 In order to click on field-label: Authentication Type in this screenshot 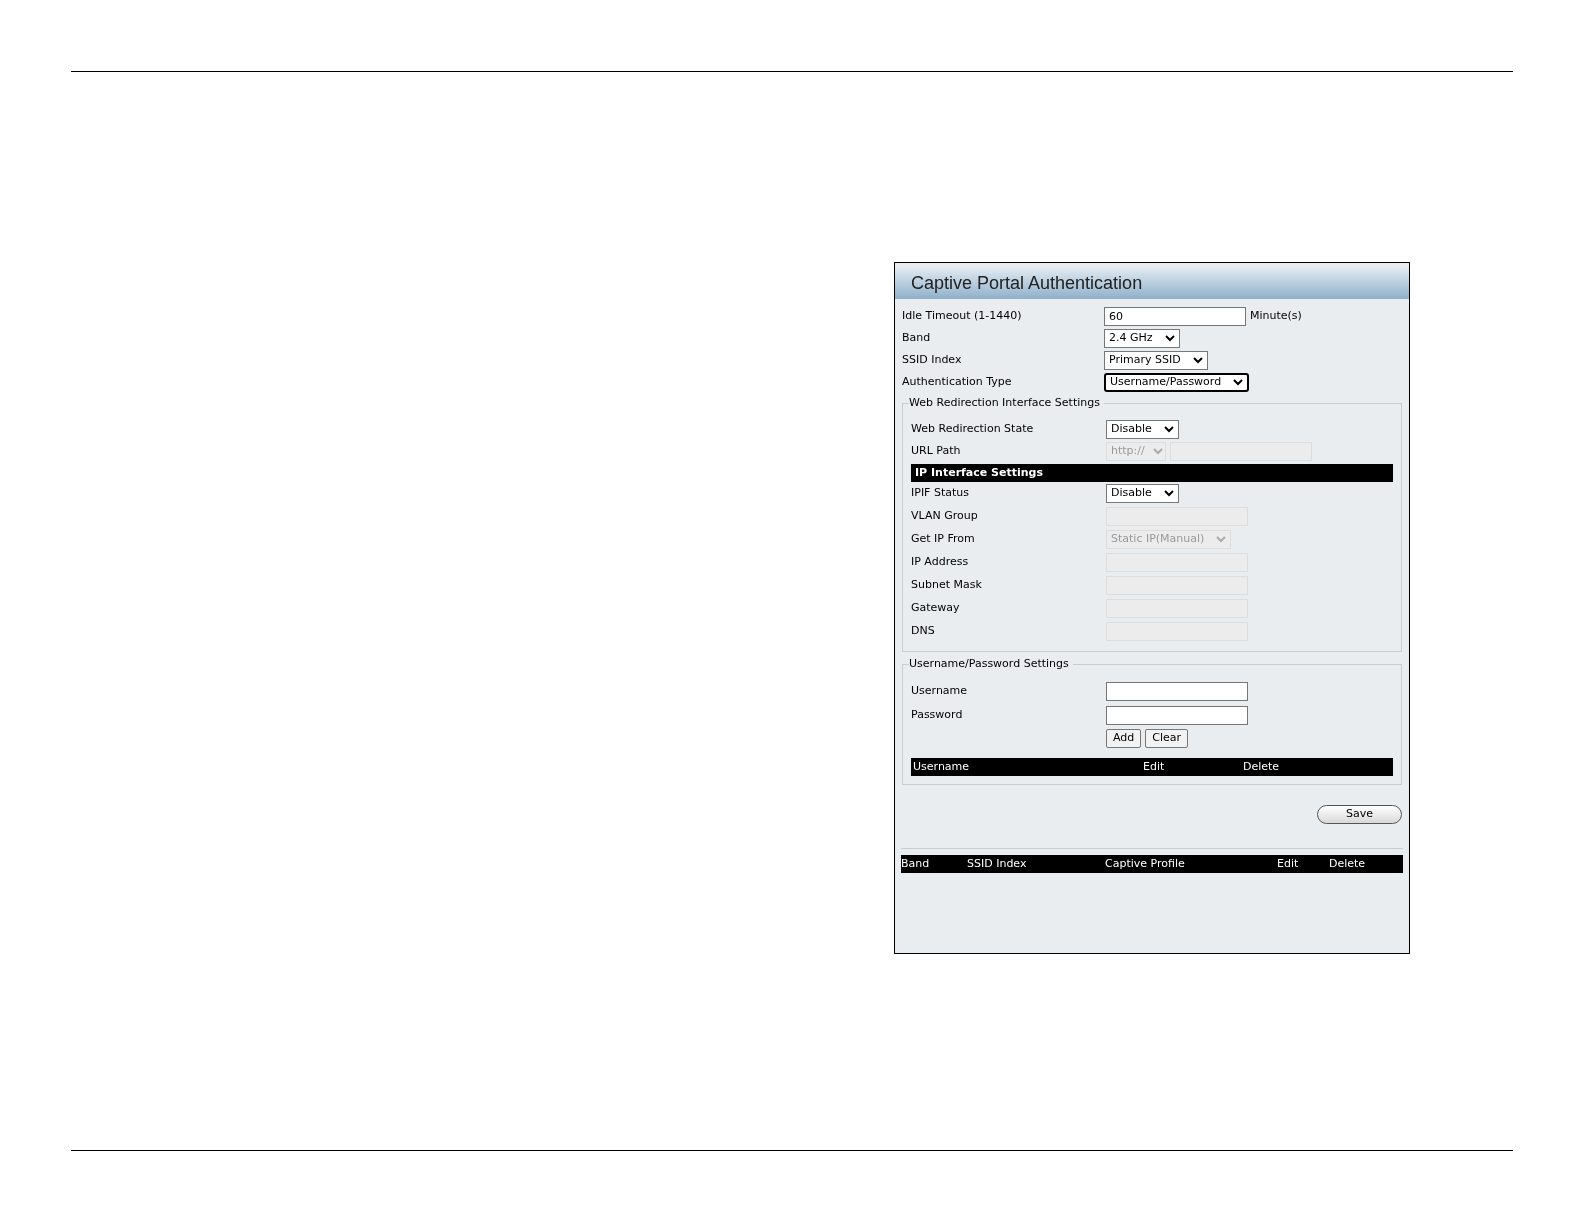, I will do `click(957, 381)`.